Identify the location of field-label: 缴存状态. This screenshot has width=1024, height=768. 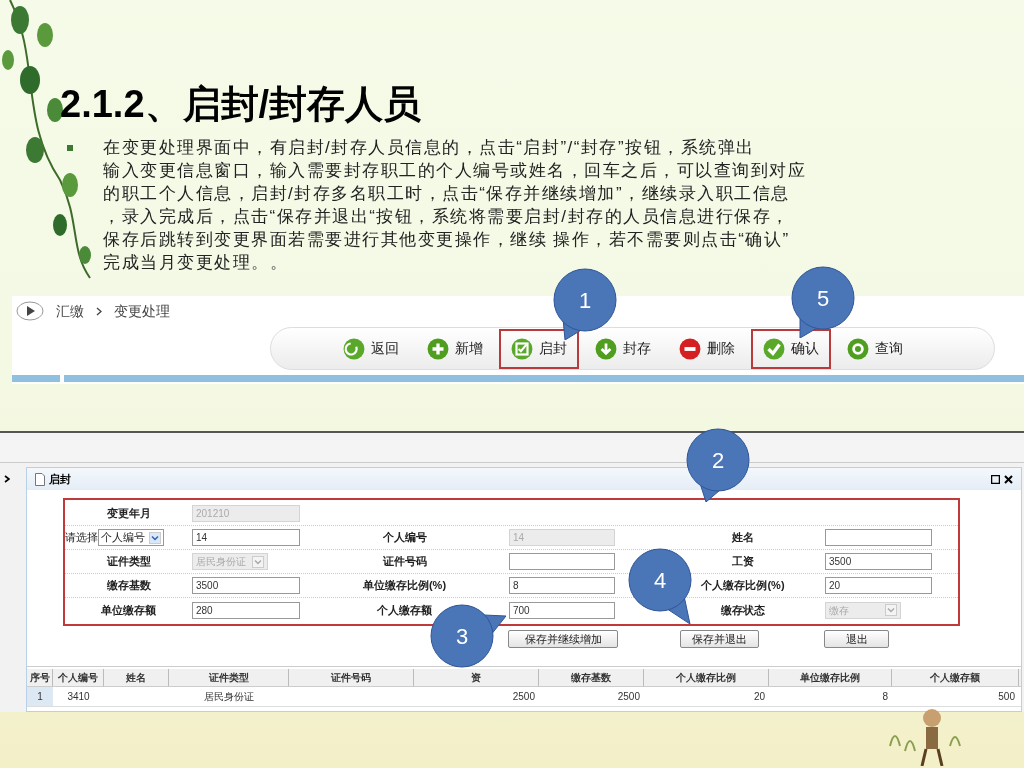
(743, 610).